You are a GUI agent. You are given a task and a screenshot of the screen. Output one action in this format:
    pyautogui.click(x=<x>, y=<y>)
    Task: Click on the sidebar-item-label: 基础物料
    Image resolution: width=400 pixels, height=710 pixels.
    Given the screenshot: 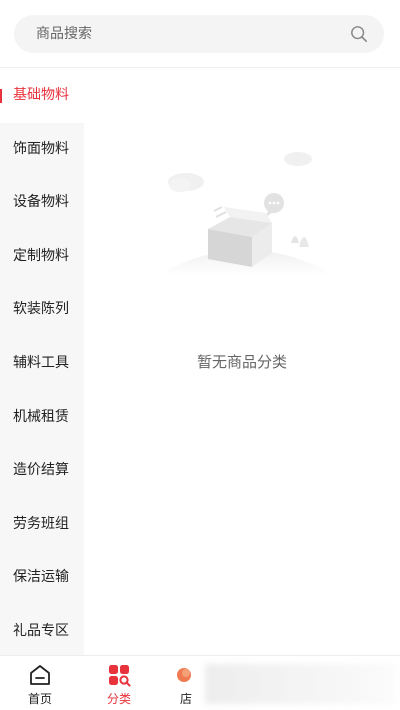 What is the action you would take?
    pyautogui.click(x=41, y=95)
    